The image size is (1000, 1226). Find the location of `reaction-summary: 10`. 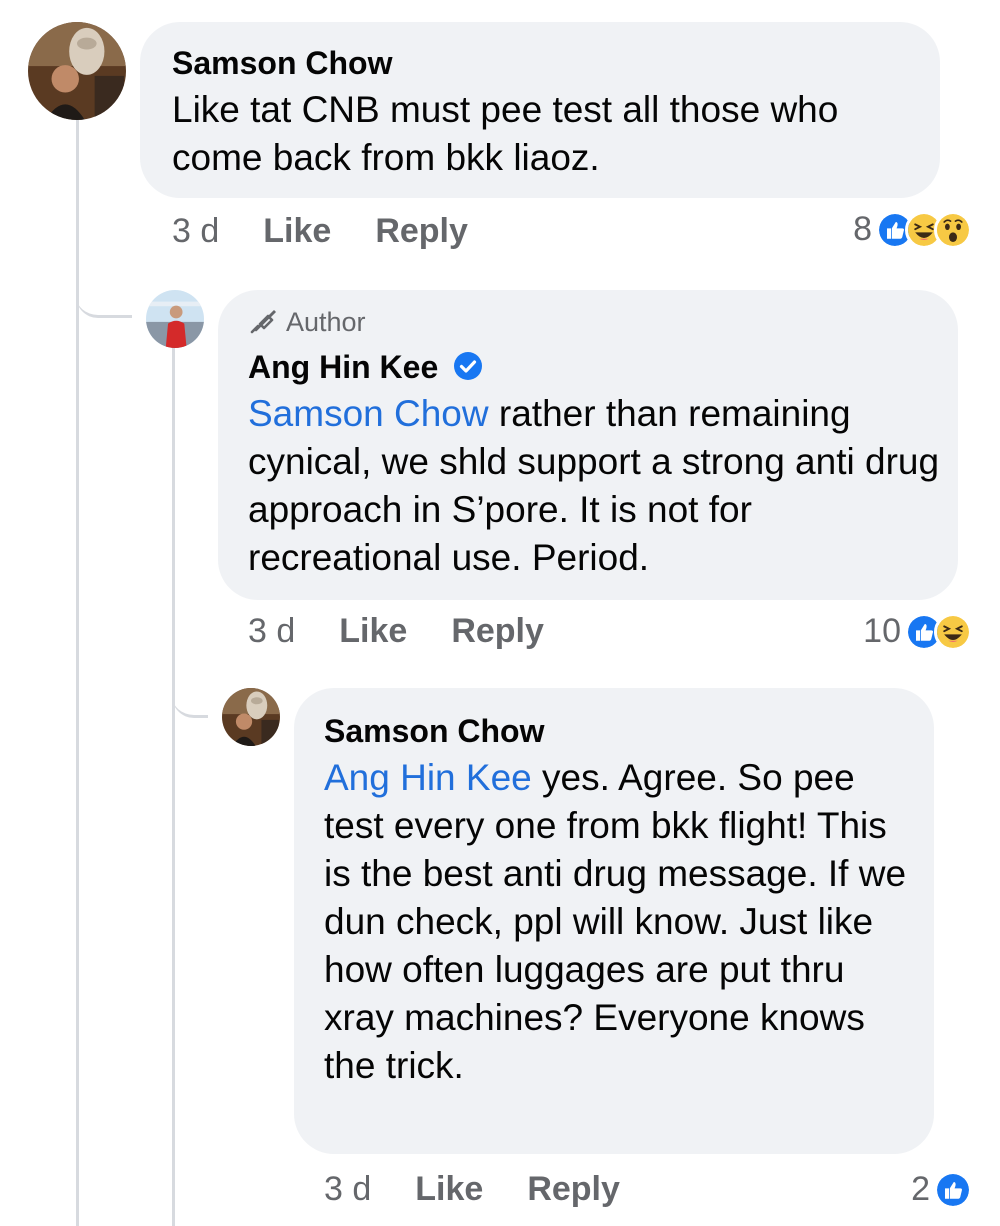

reaction-summary: 10 is located at coordinates (917, 631).